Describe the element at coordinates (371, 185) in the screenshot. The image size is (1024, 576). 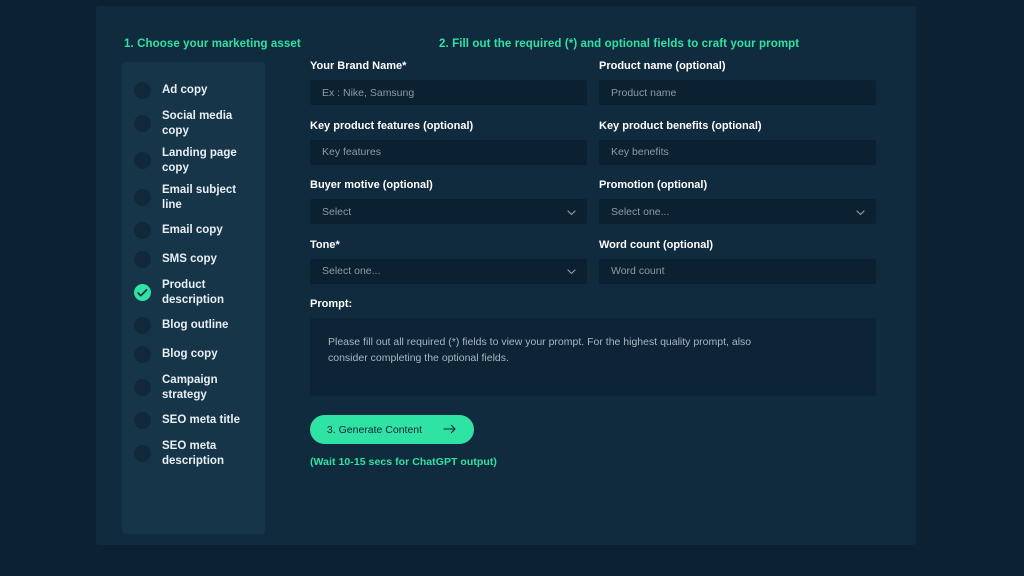
I see `buyer-motive-label: Buyer motive (optional)` at that location.